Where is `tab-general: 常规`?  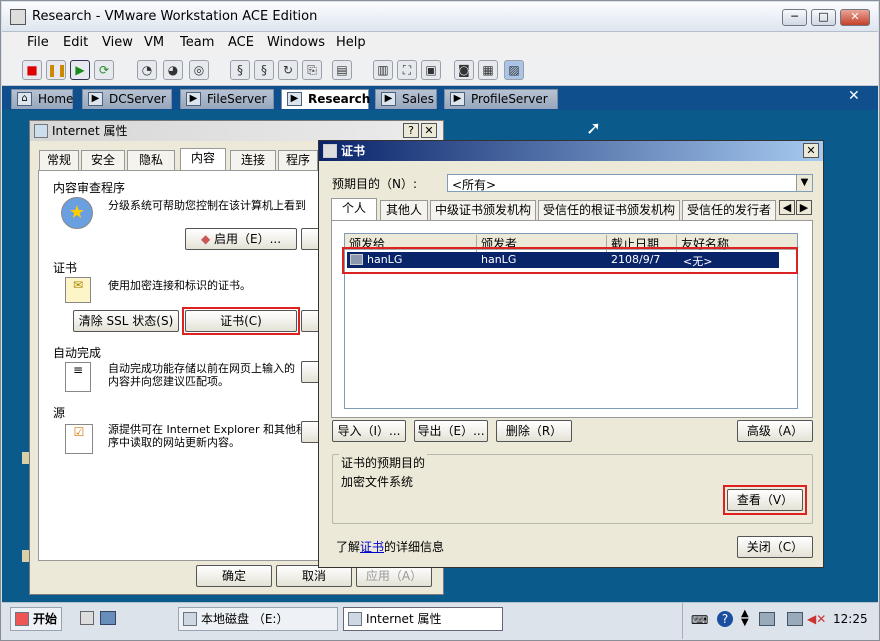 tab-general: 常规 is located at coordinates (59, 160).